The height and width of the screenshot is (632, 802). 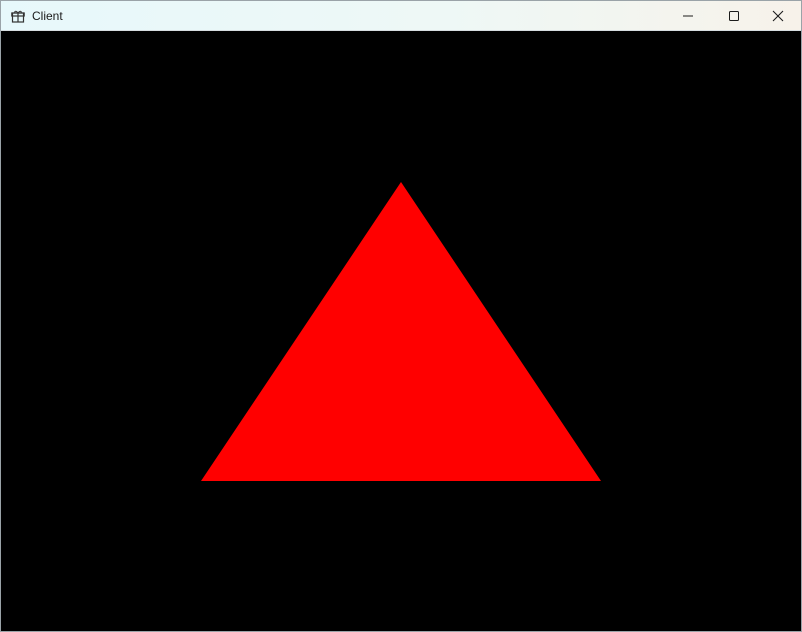 I want to click on maximize-icon, so click(x=734, y=15).